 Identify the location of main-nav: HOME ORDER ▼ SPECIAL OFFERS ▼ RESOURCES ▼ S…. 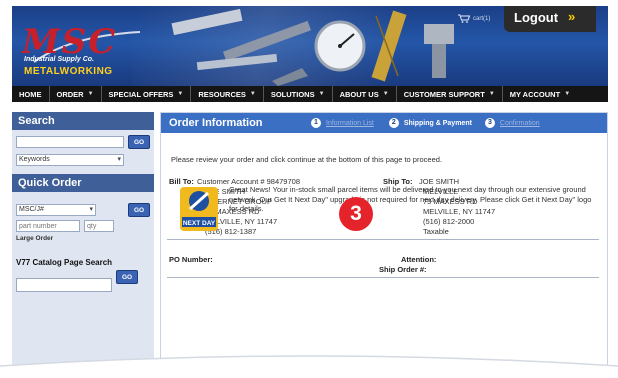
(310, 94).